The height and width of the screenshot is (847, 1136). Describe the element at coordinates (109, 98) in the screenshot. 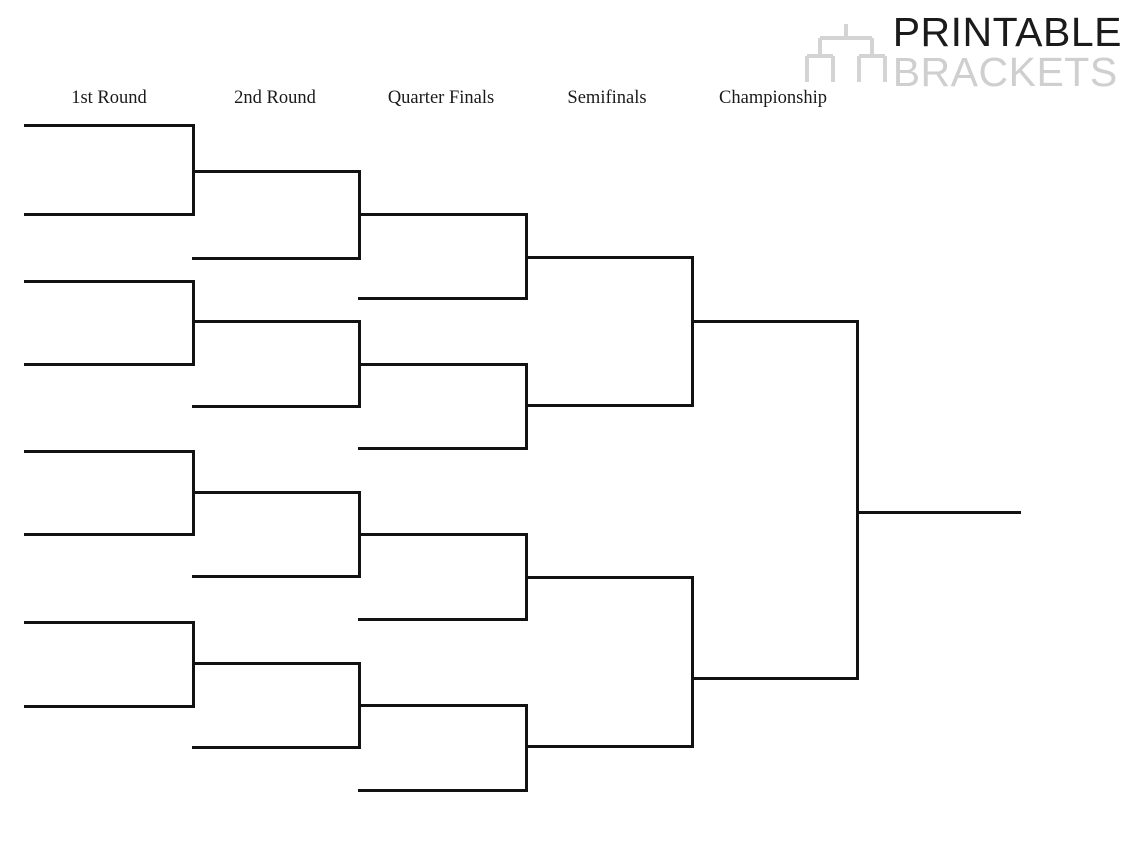

I see `round-header-1st-round: 1st Round` at that location.